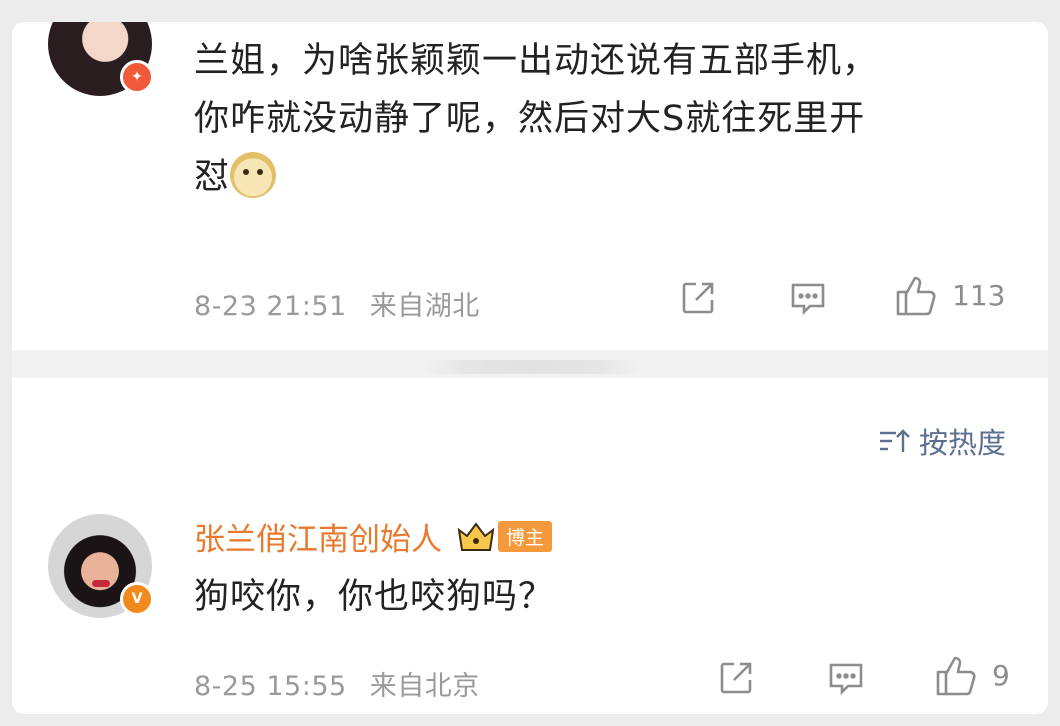 Image resolution: width=1060 pixels, height=726 pixels. I want to click on comment-time: 8-23 21:51, so click(270, 306).